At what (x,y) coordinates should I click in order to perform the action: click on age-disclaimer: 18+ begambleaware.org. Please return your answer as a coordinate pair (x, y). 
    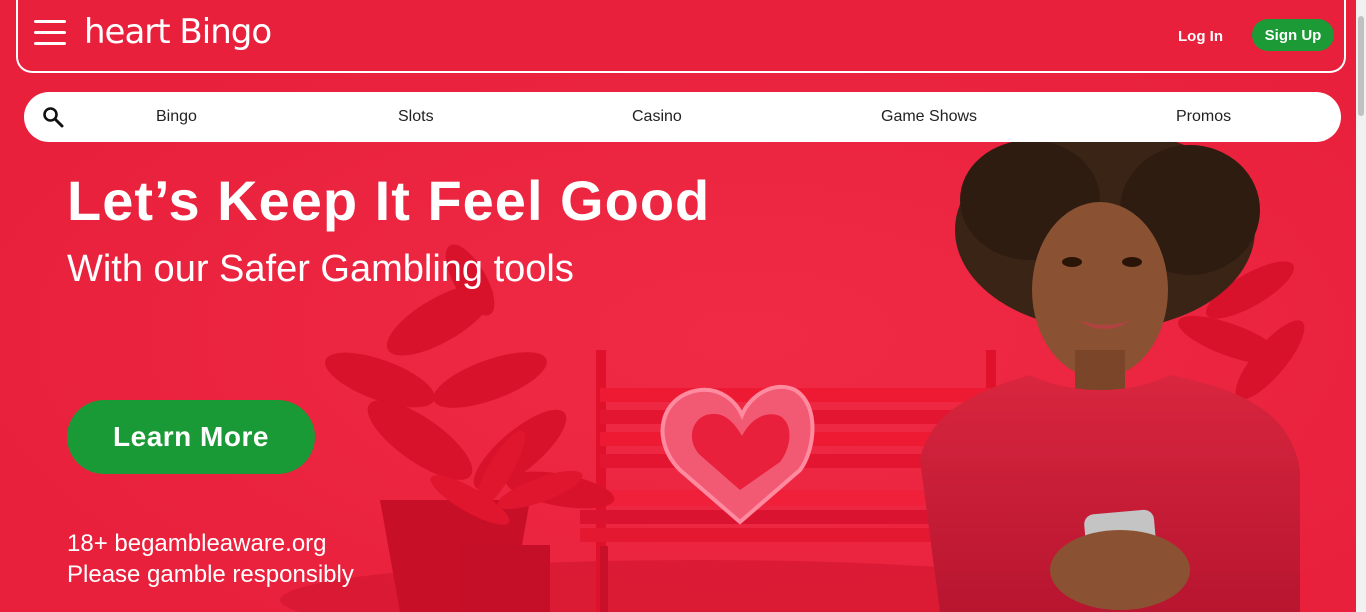
    Looking at the image, I should click on (197, 543).